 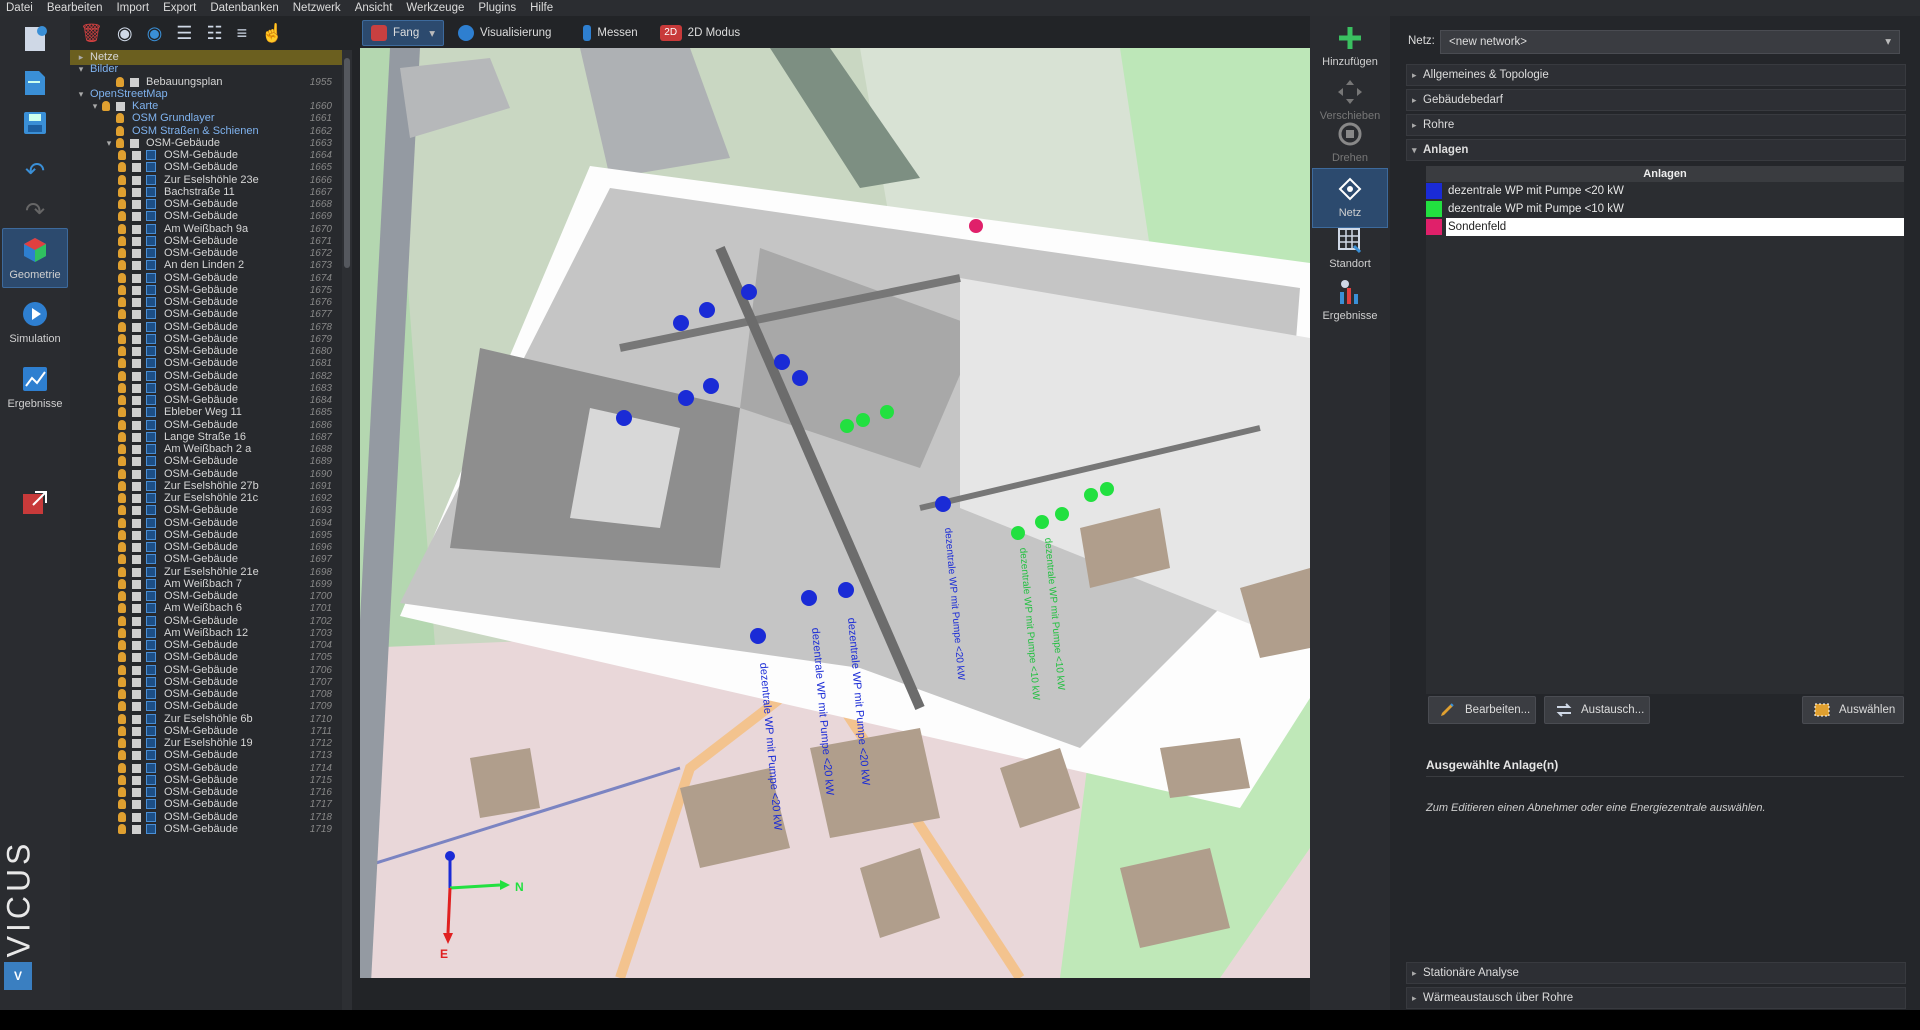 What do you see at coordinates (504, 33) in the screenshot?
I see `visualisierung-button: Visualisierung` at bounding box center [504, 33].